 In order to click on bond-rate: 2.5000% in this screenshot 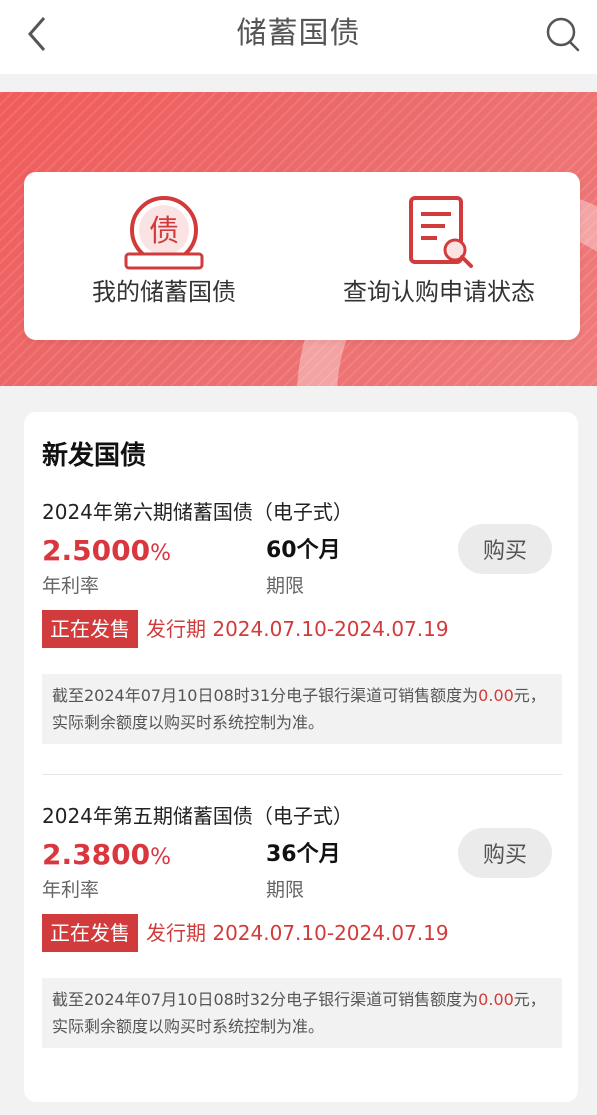, I will do `click(106, 552)`.